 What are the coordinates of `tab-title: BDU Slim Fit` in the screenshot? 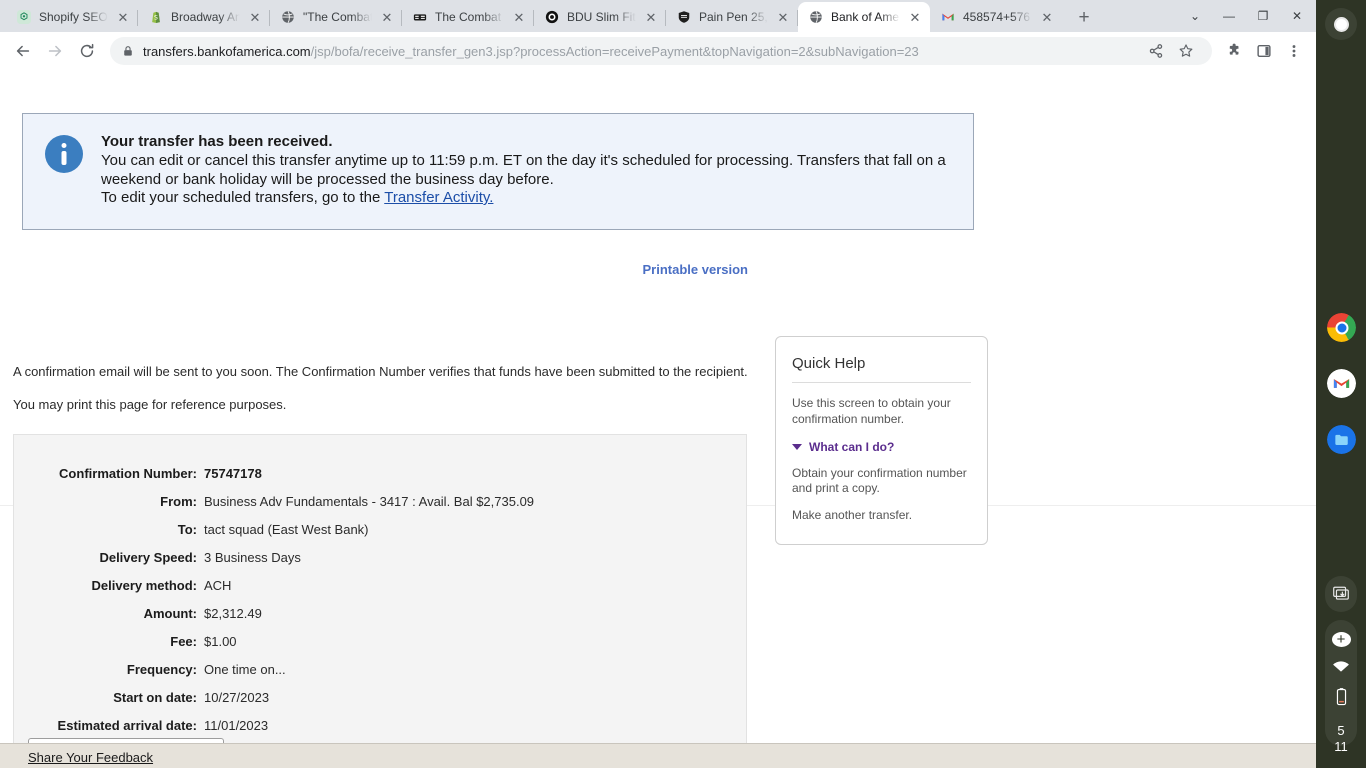 It's located at (601, 17).